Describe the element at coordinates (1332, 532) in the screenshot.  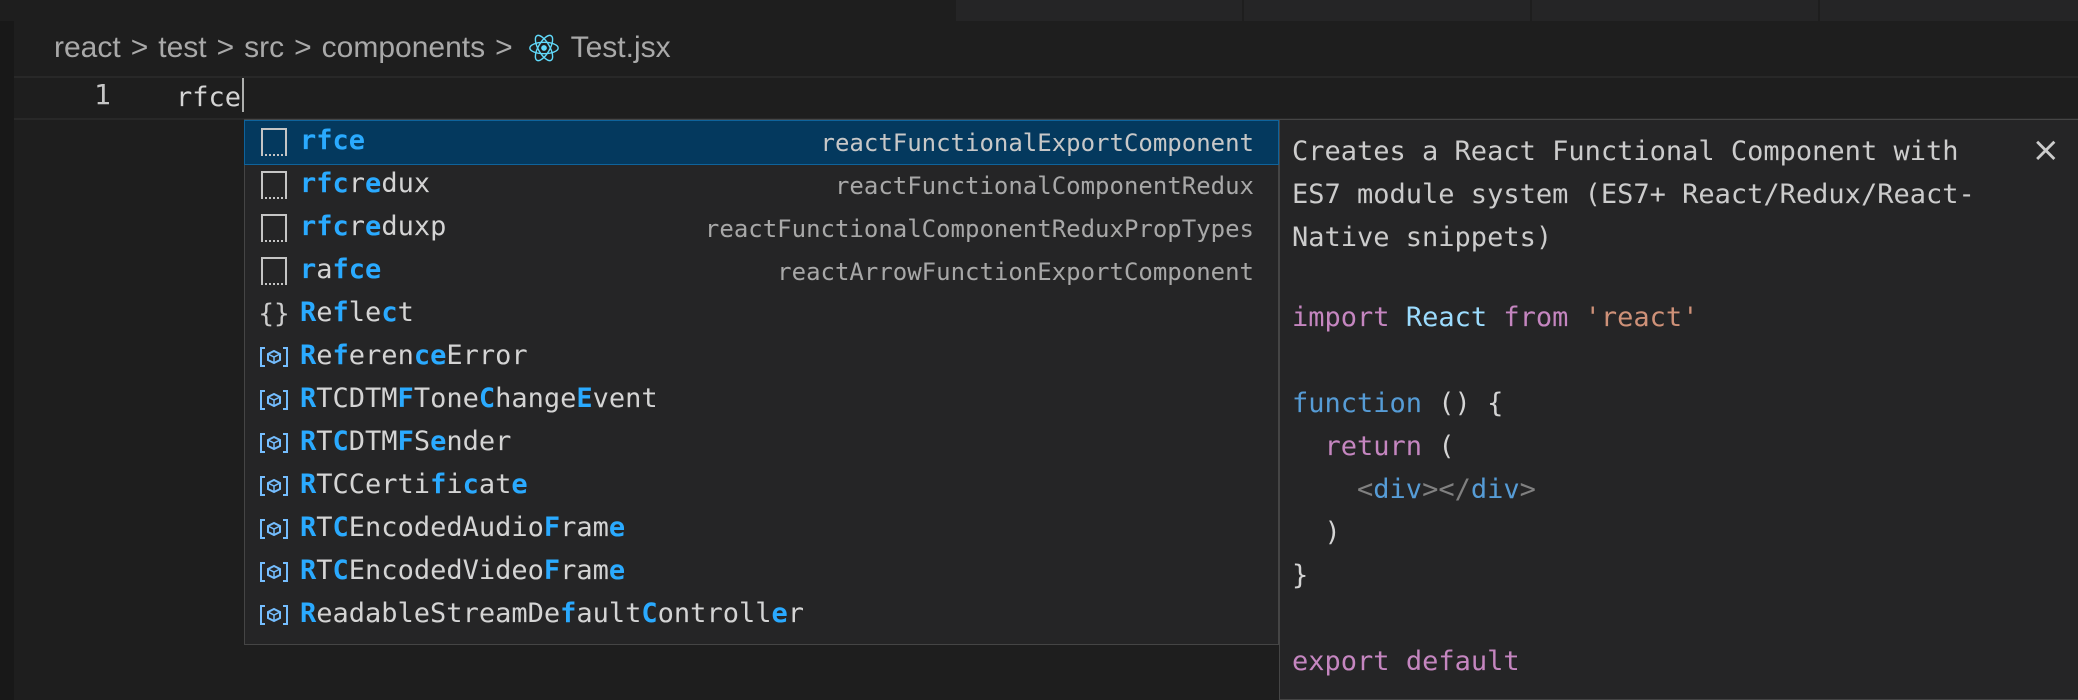
I see `code-punctuation: )` at that location.